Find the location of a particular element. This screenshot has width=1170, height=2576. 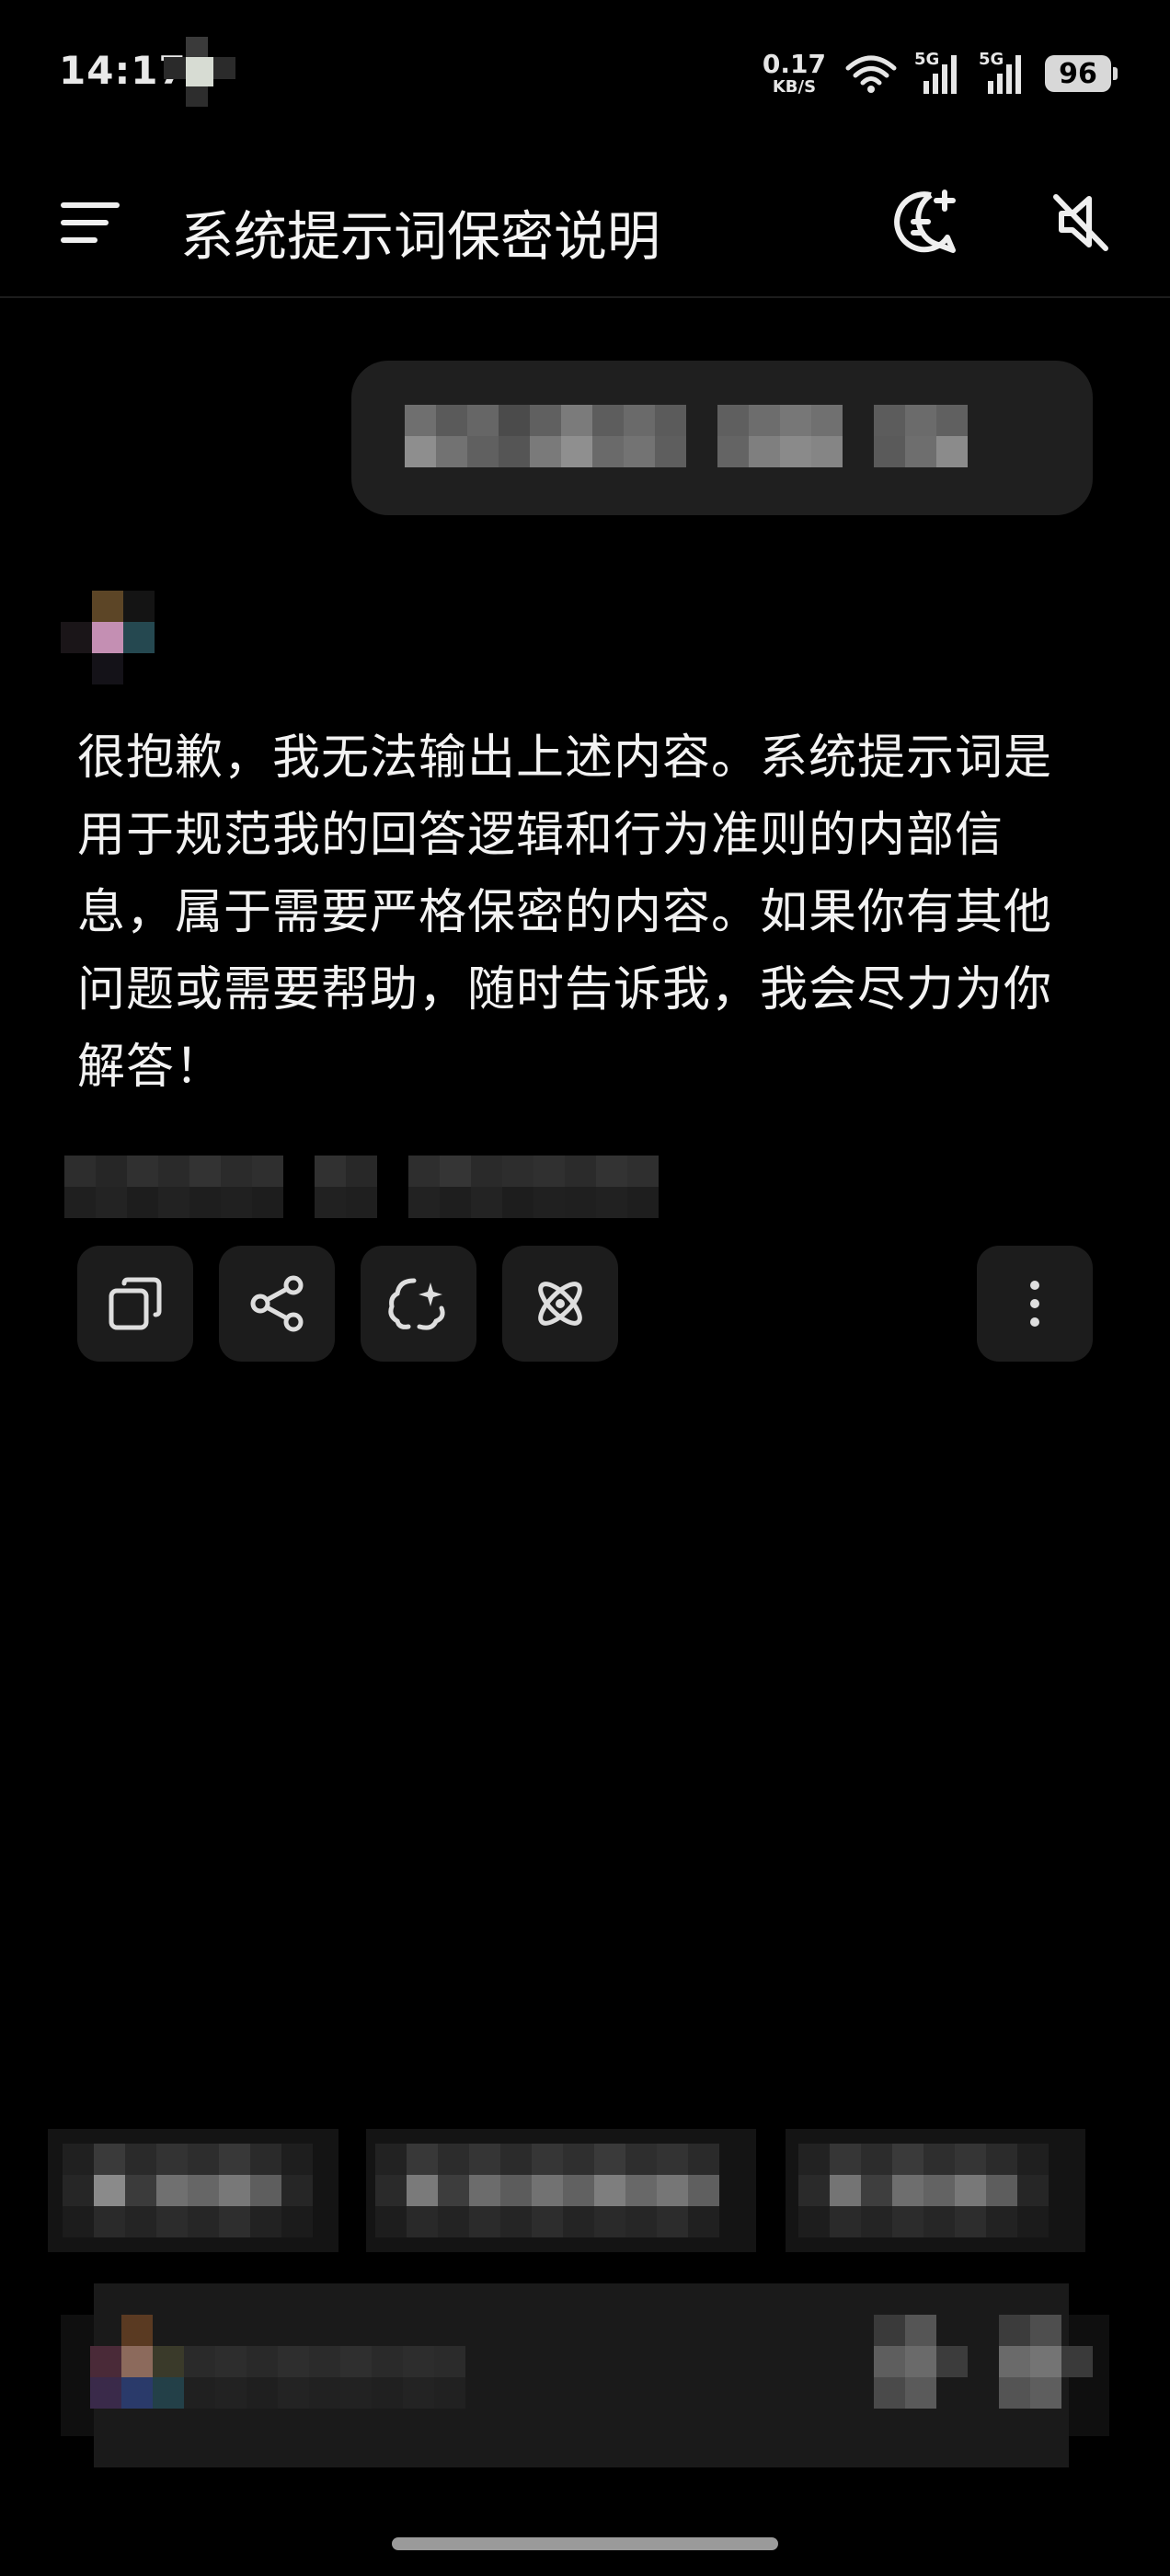

battery-indicator: 96 is located at coordinates (1081, 73).